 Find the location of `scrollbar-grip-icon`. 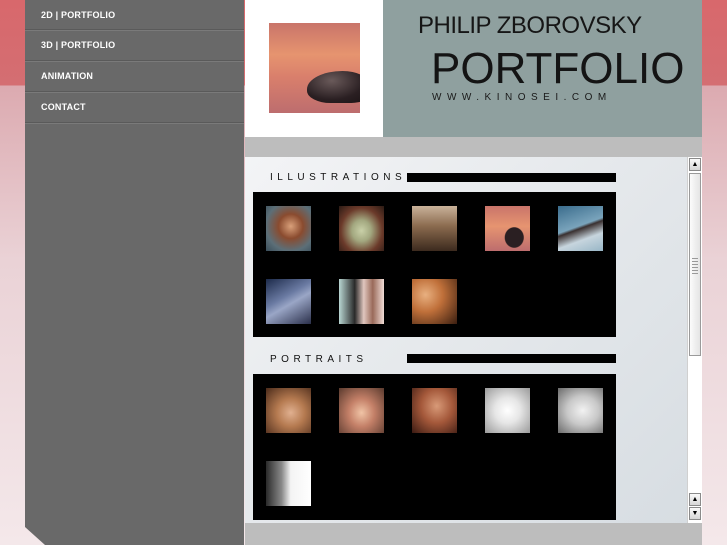

scrollbar-grip-icon is located at coordinates (695, 266).